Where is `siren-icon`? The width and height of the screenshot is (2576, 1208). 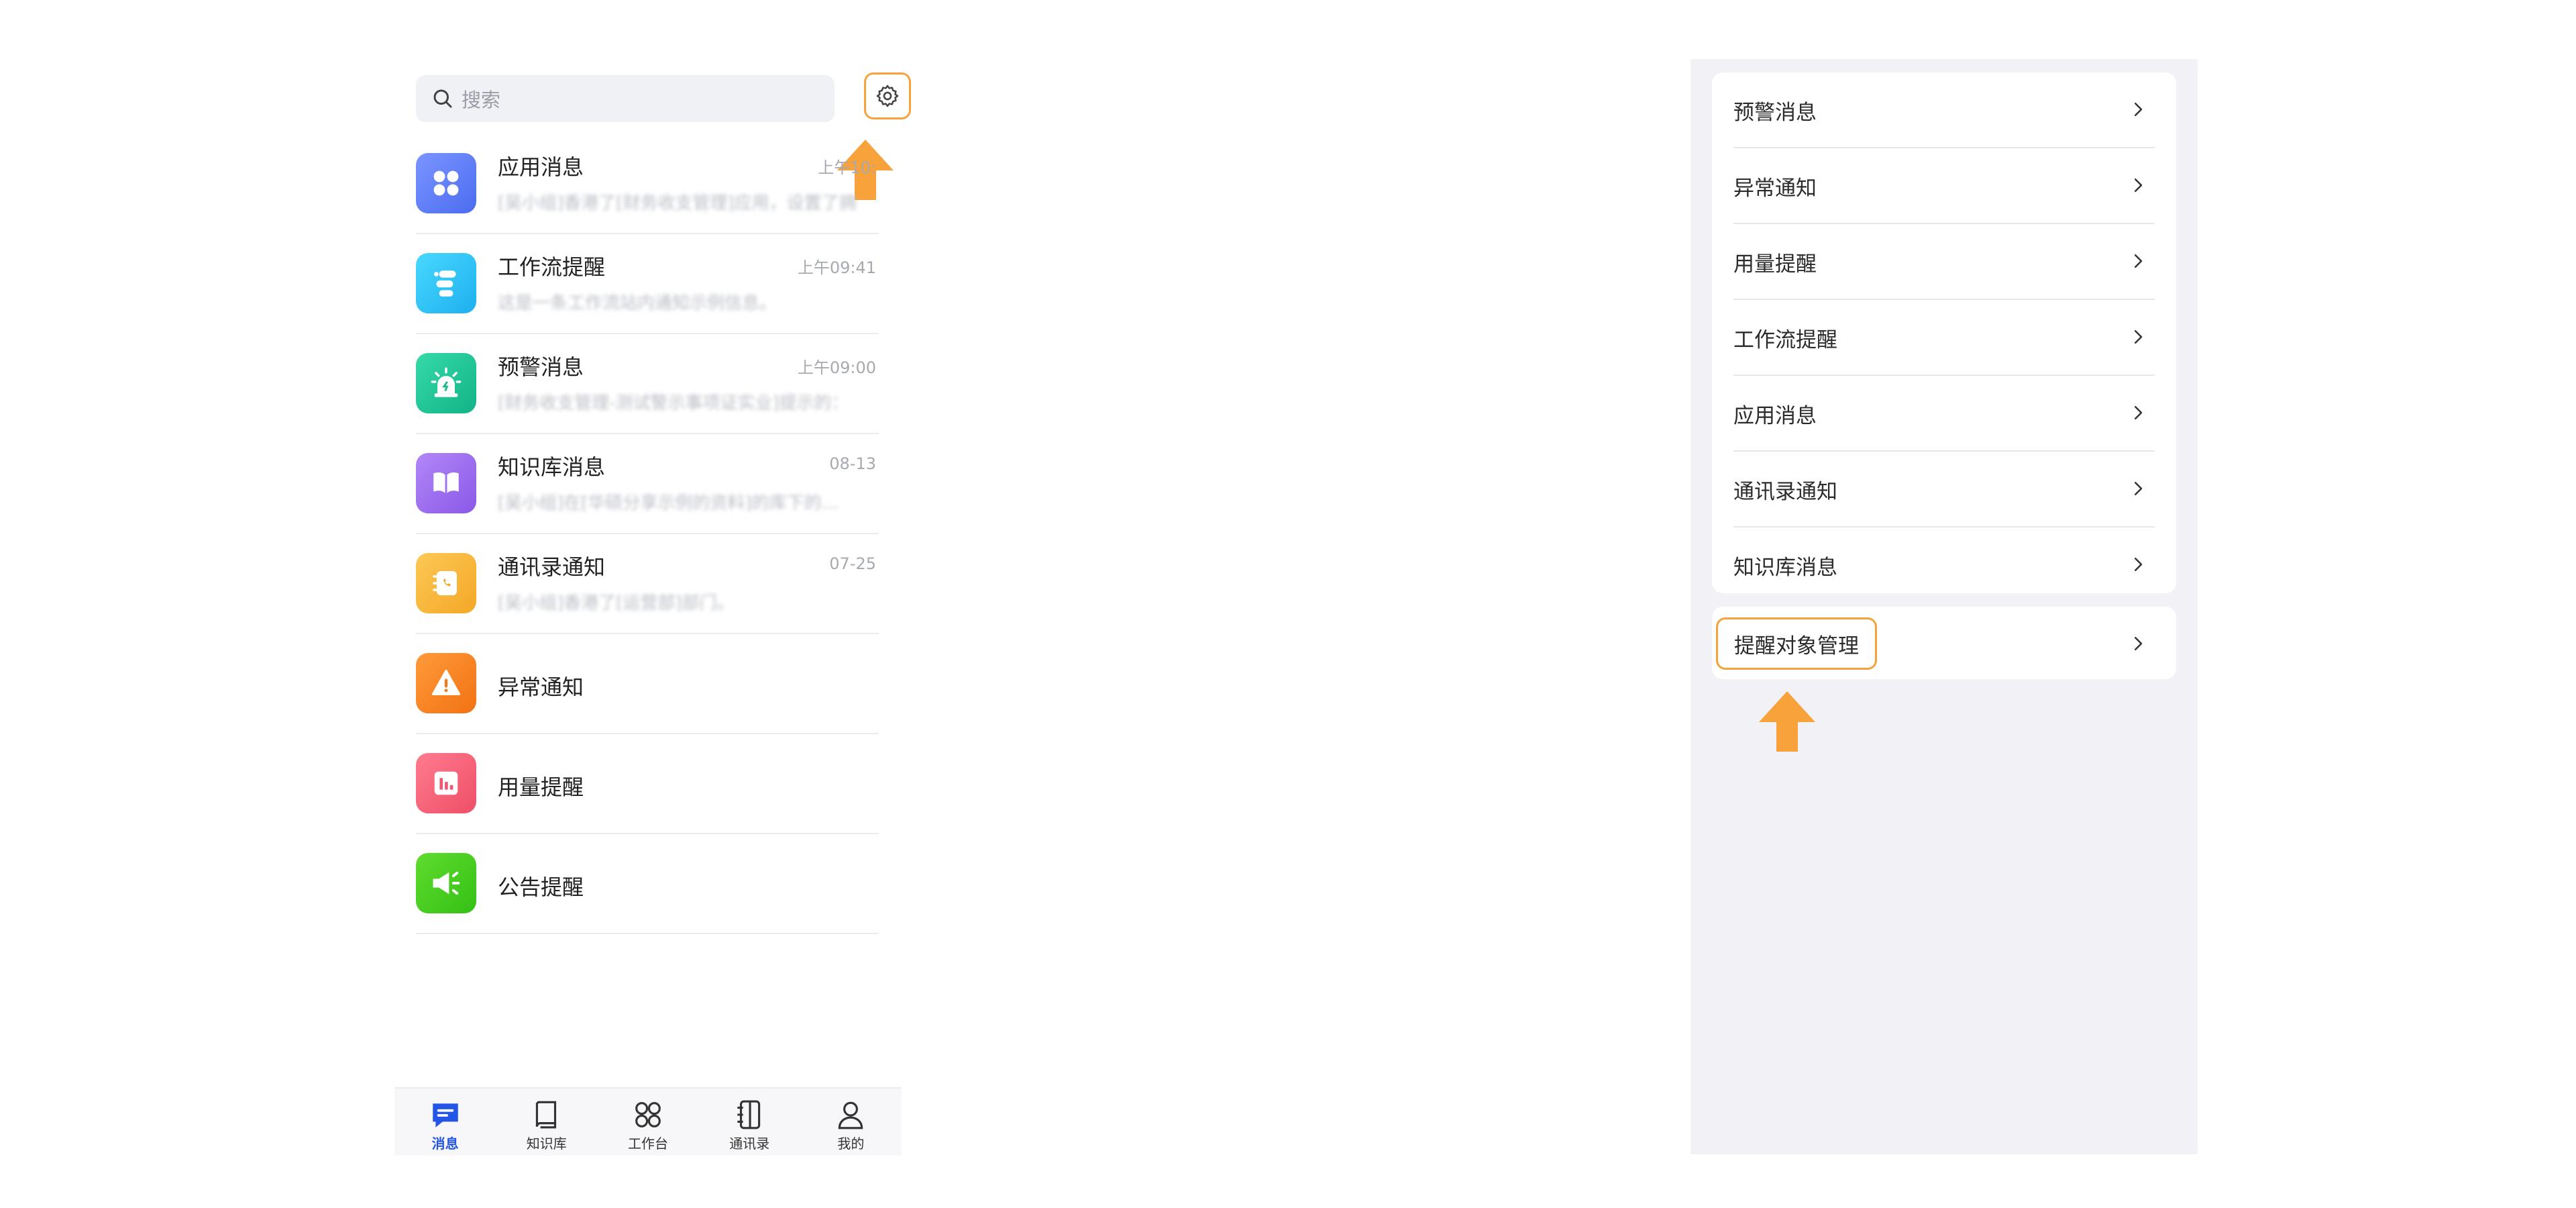 siren-icon is located at coordinates (446, 383).